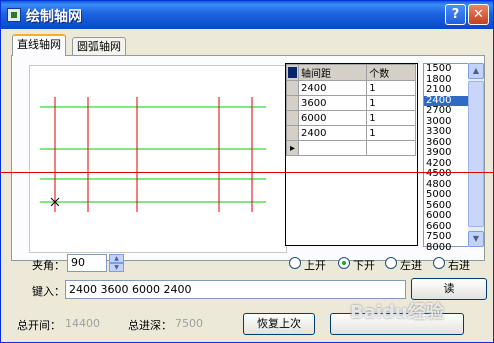  Describe the element at coordinates (295, 263) in the screenshot. I see `radio-up-open` at that location.